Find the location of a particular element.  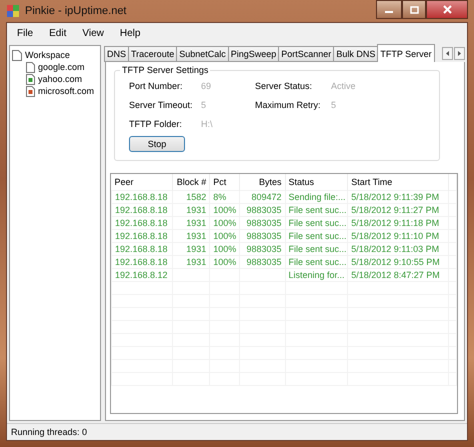

tab: TFTP Server is located at coordinates (406, 53).